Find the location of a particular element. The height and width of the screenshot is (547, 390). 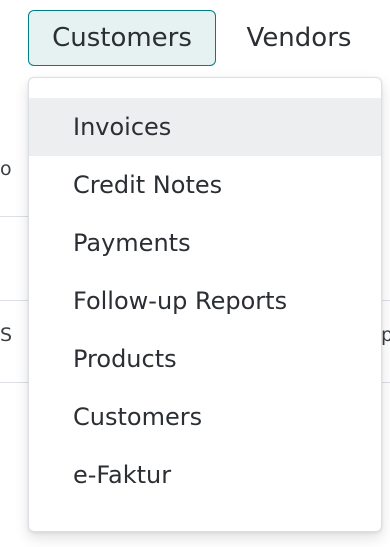

menu-item-invoices: Invoices is located at coordinates (205, 127).